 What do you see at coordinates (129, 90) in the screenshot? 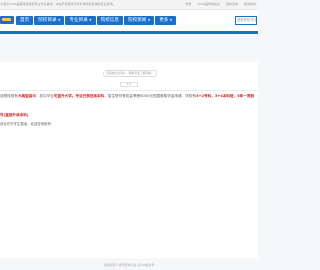
I see `divider` at bounding box center [129, 90].